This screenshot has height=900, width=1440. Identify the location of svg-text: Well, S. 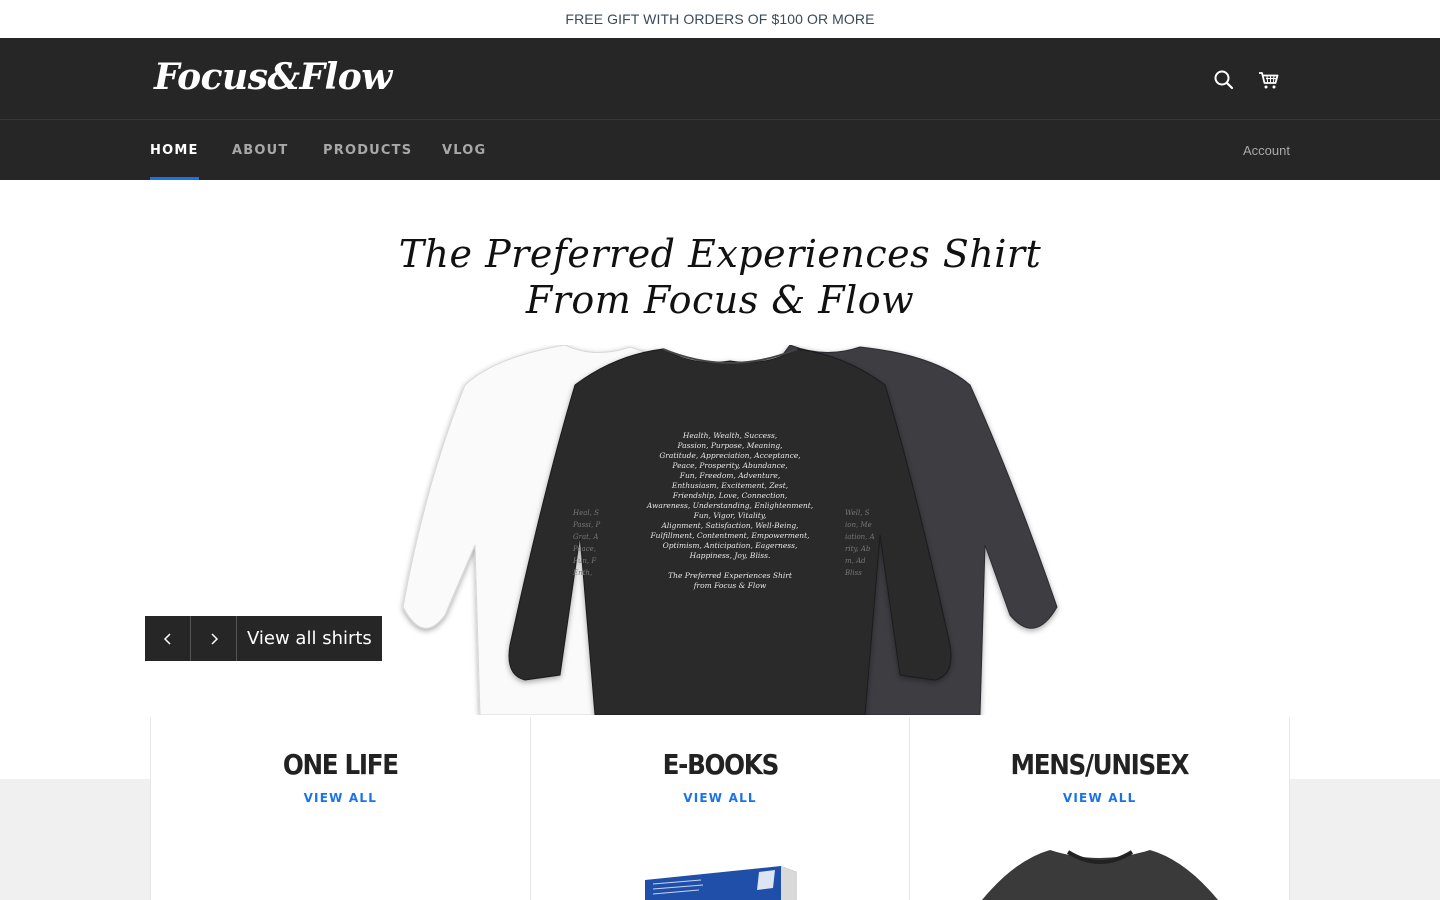
(857, 513).